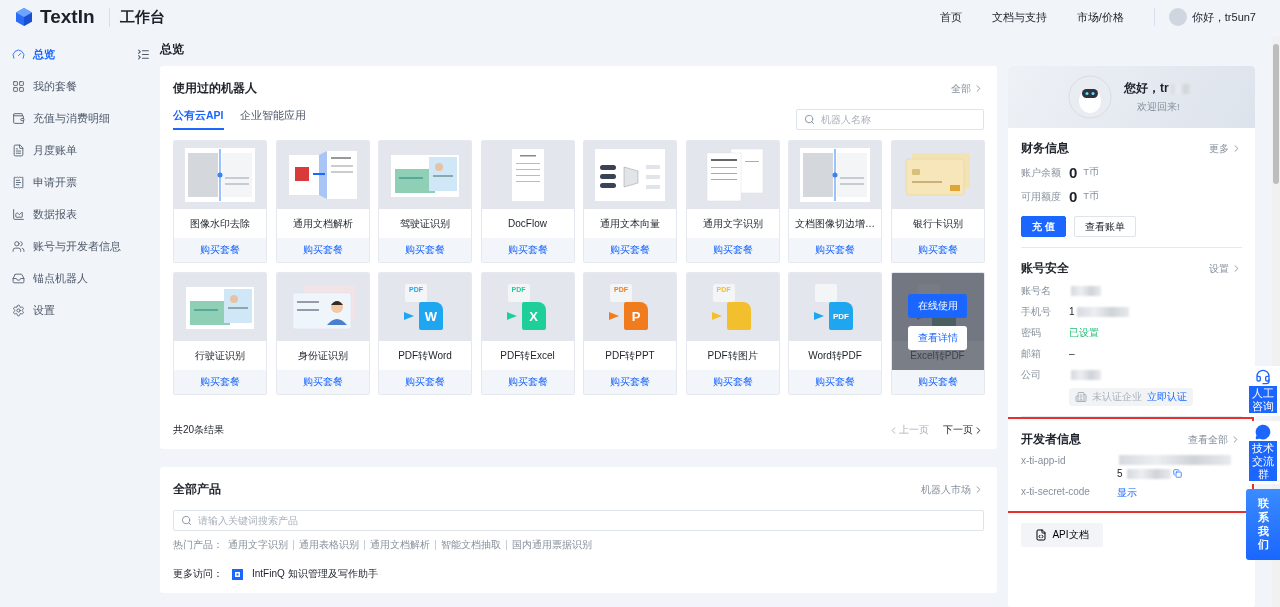  What do you see at coordinates (1263, 453) in the screenshot?
I see `group-chat-button: 技术交流群` at bounding box center [1263, 453].